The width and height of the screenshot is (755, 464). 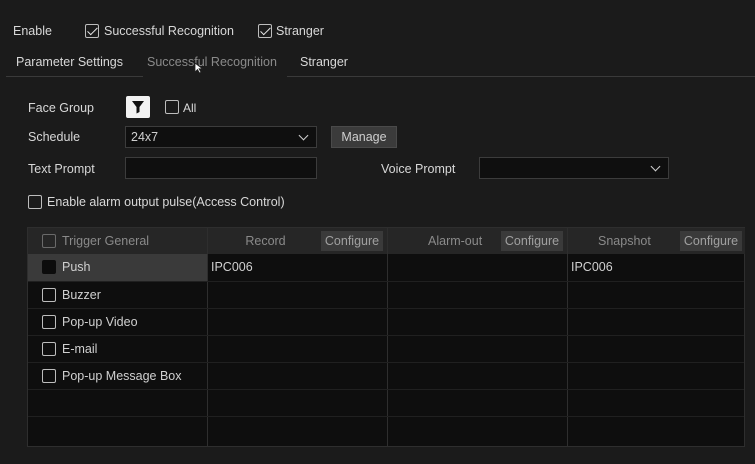 I want to click on push-label: Push, so click(x=76, y=267).